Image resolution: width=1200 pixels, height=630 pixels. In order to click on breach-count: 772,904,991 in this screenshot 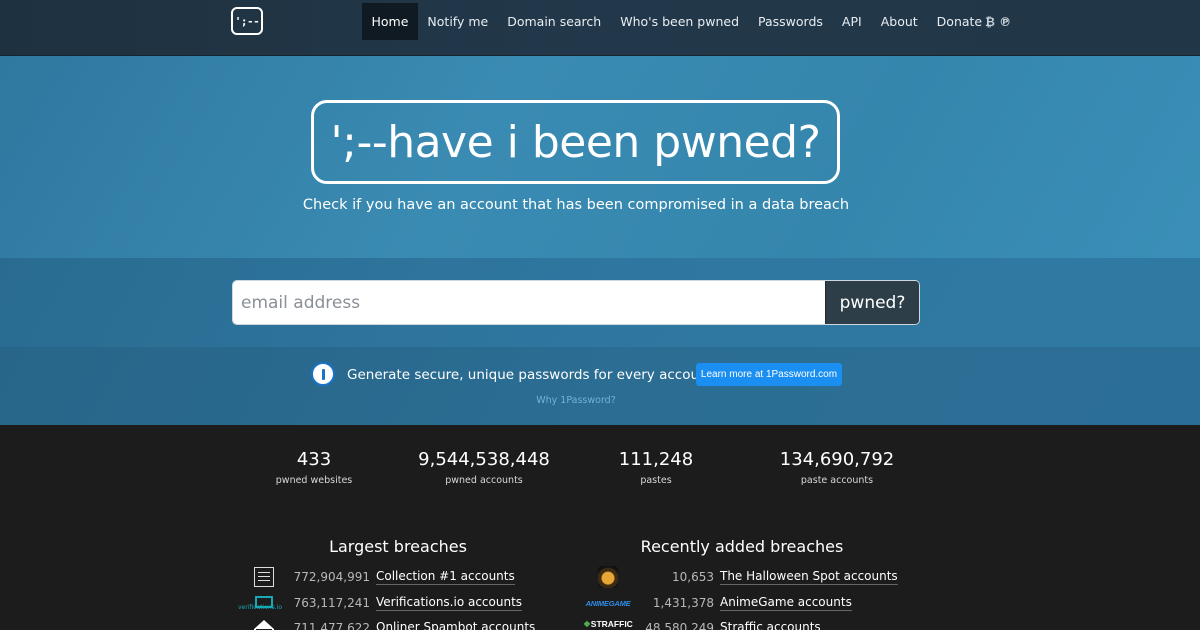, I will do `click(331, 577)`.